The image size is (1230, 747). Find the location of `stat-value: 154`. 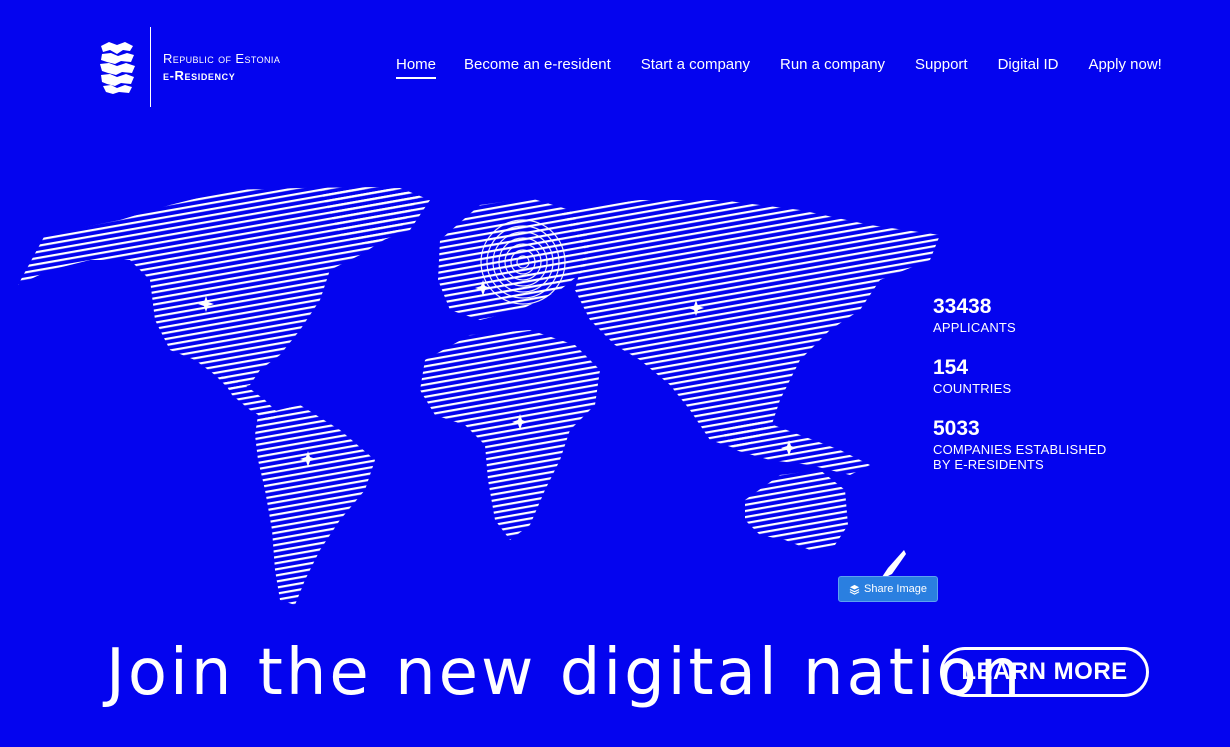

stat-value: 154 is located at coordinates (951, 367).